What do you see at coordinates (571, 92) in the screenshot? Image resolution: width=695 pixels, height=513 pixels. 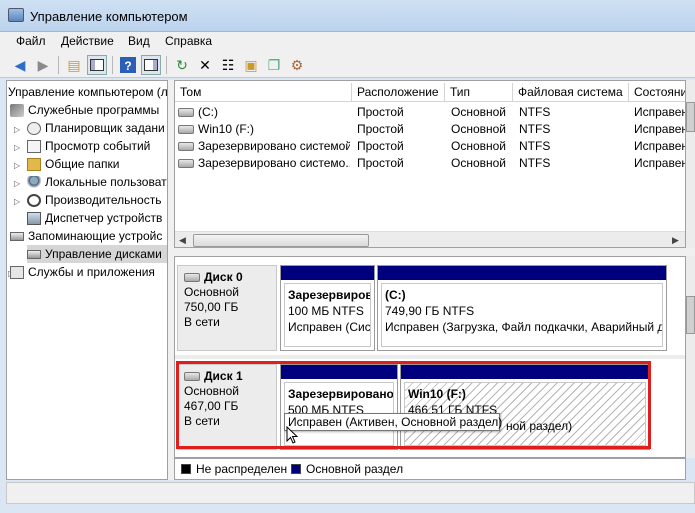 I see `column-header-filesystem: Файловая система` at bounding box center [571, 92].